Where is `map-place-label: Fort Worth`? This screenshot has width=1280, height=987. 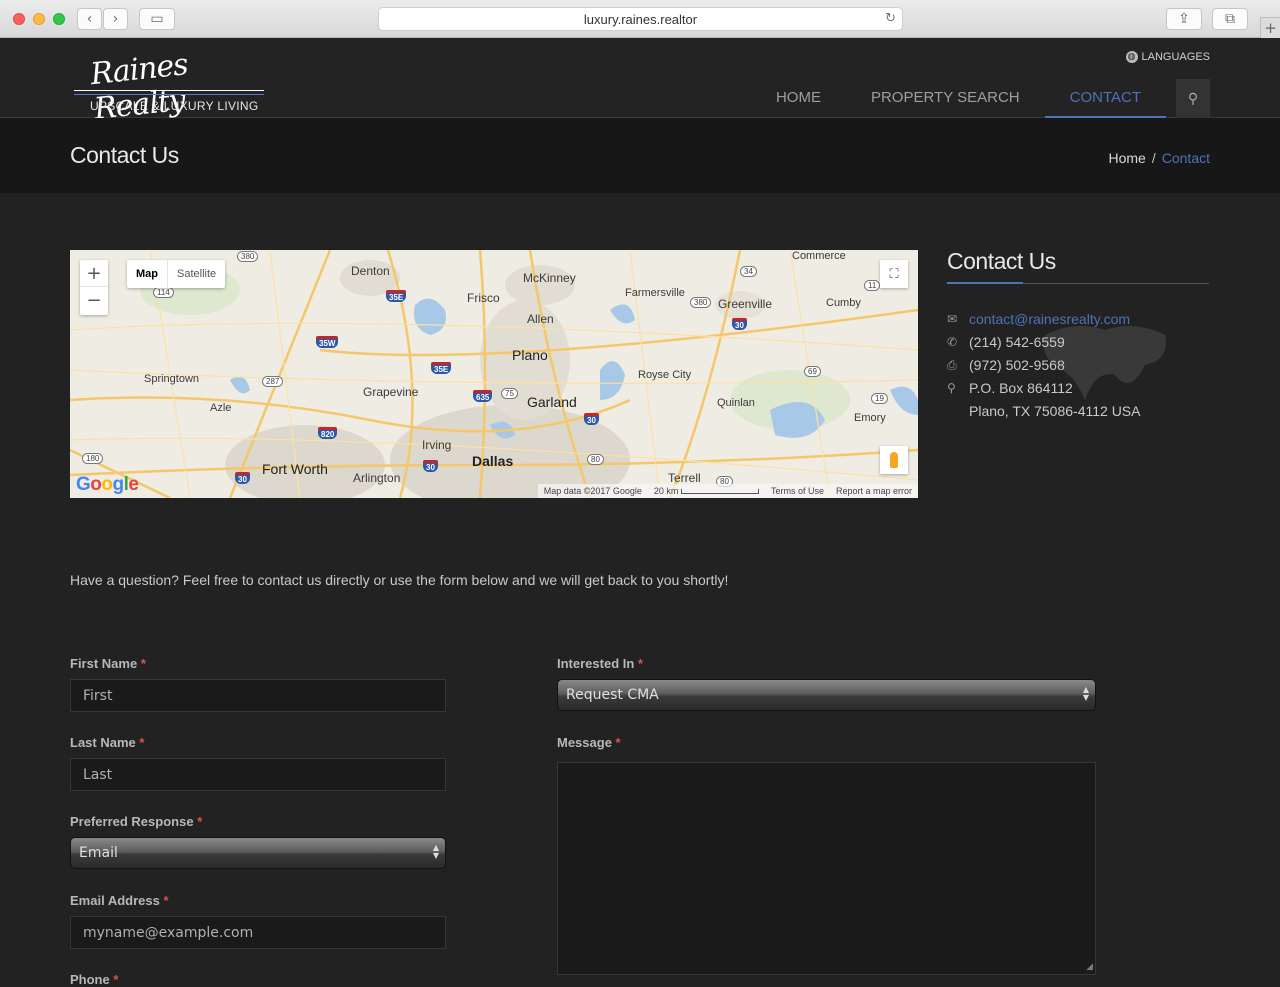 map-place-label: Fort Worth is located at coordinates (295, 469).